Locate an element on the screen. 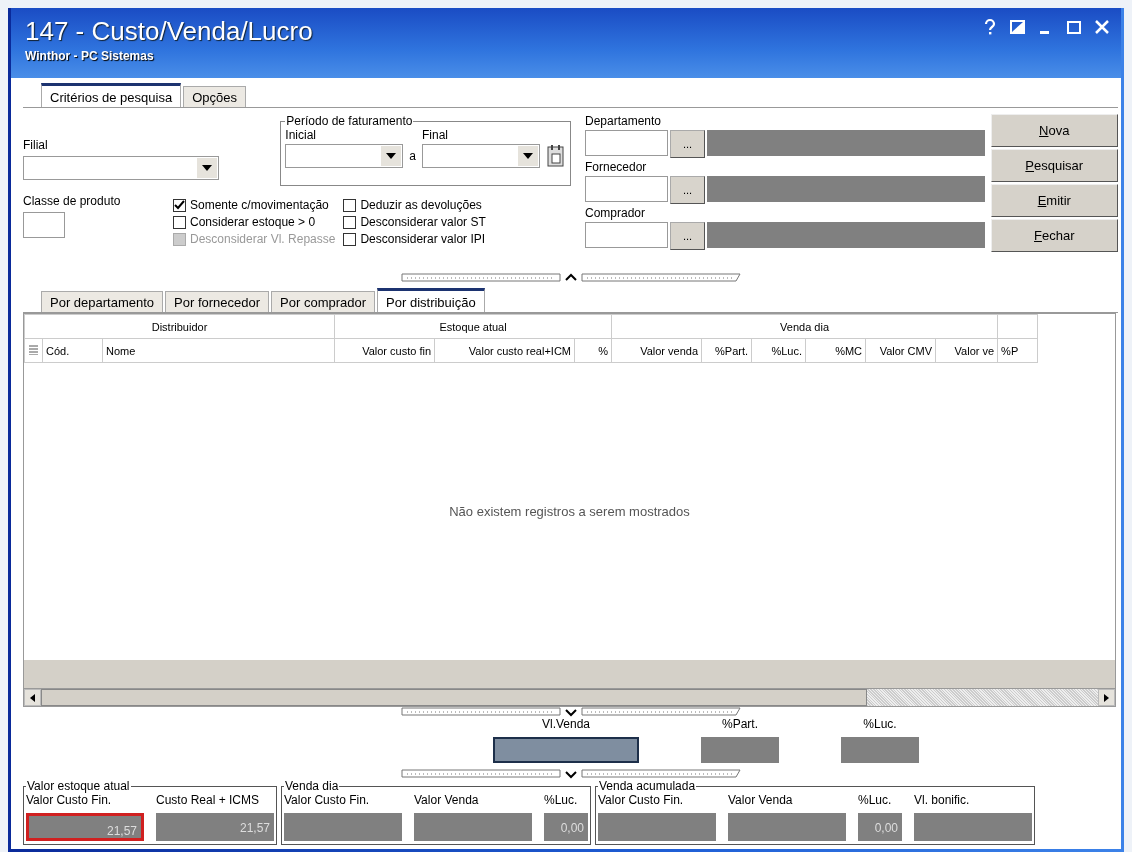  column-header: Valor venda is located at coordinates (656, 350).